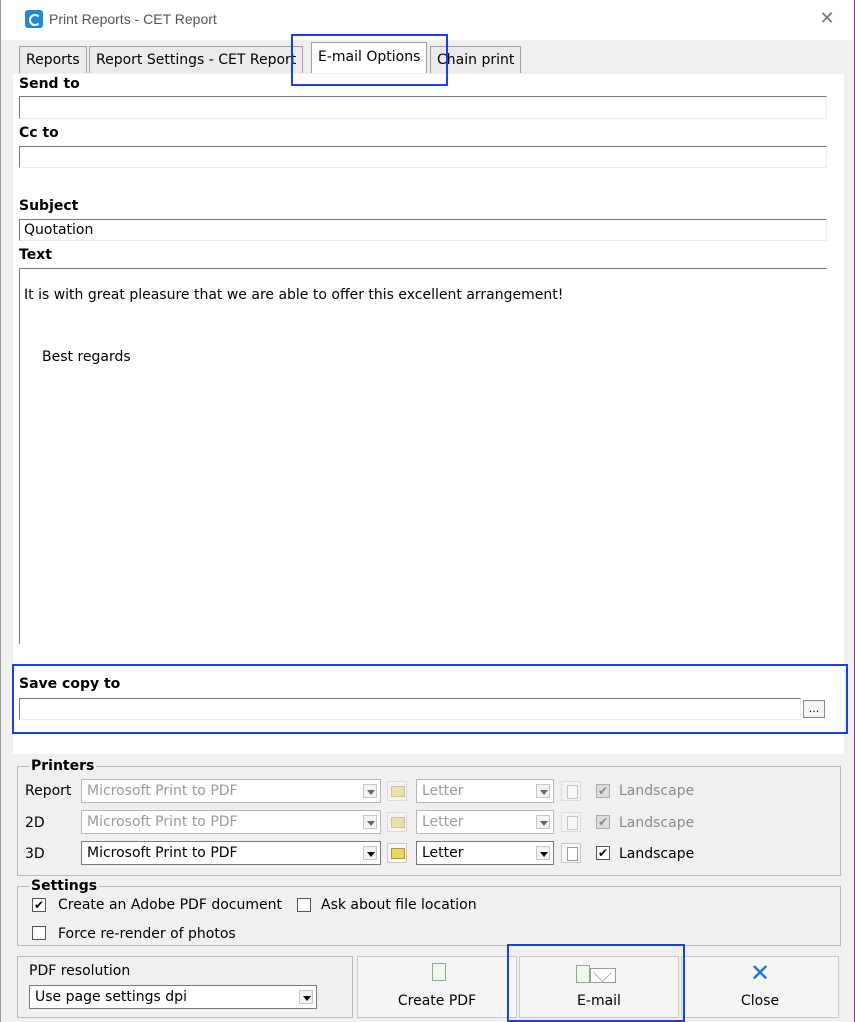  Describe the element at coordinates (439, 972) in the screenshot. I see `pdf-document-icon` at that location.